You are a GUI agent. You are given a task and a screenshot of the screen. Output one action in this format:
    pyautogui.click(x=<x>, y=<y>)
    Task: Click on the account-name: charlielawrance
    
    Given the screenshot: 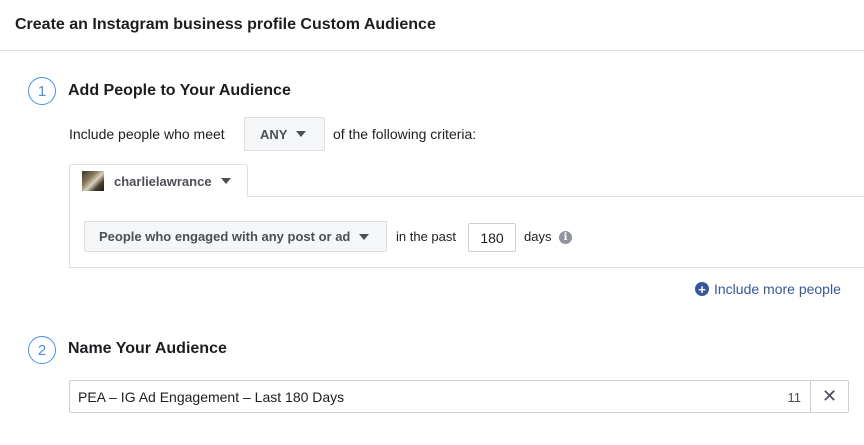 What is the action you would take?
    pyautogui.click(x=163, y=181)
    